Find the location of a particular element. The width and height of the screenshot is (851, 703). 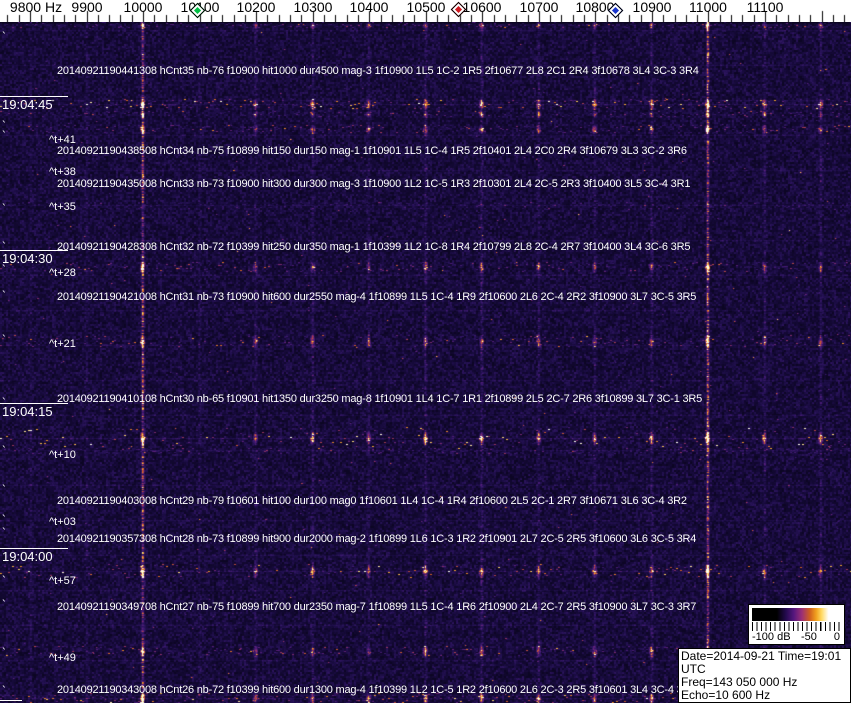

colorbar-label-min: -100 dB is located at coordinates (771, 637).